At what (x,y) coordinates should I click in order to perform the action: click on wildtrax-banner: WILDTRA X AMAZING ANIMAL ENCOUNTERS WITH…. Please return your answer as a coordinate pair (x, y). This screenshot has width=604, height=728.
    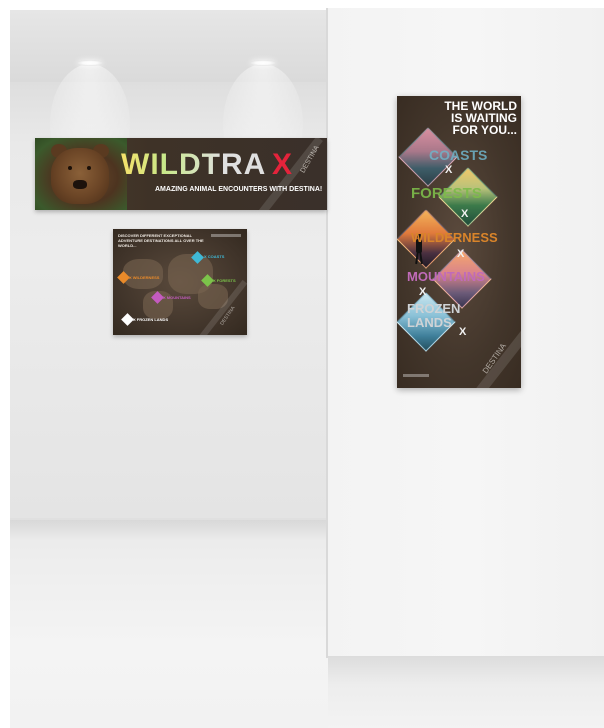
    Looking at the image, I should click on (181, 174).